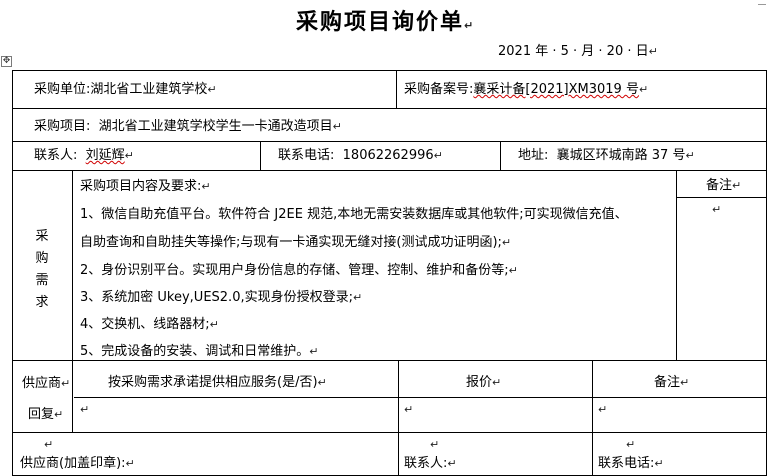 This screenshot has height=476, width=774. What do you see at coordinates (149, 89) in the screenshot?
I see `purchase-unit-value: 湖北省工业建筑学校` at bounding box center [149, 89].